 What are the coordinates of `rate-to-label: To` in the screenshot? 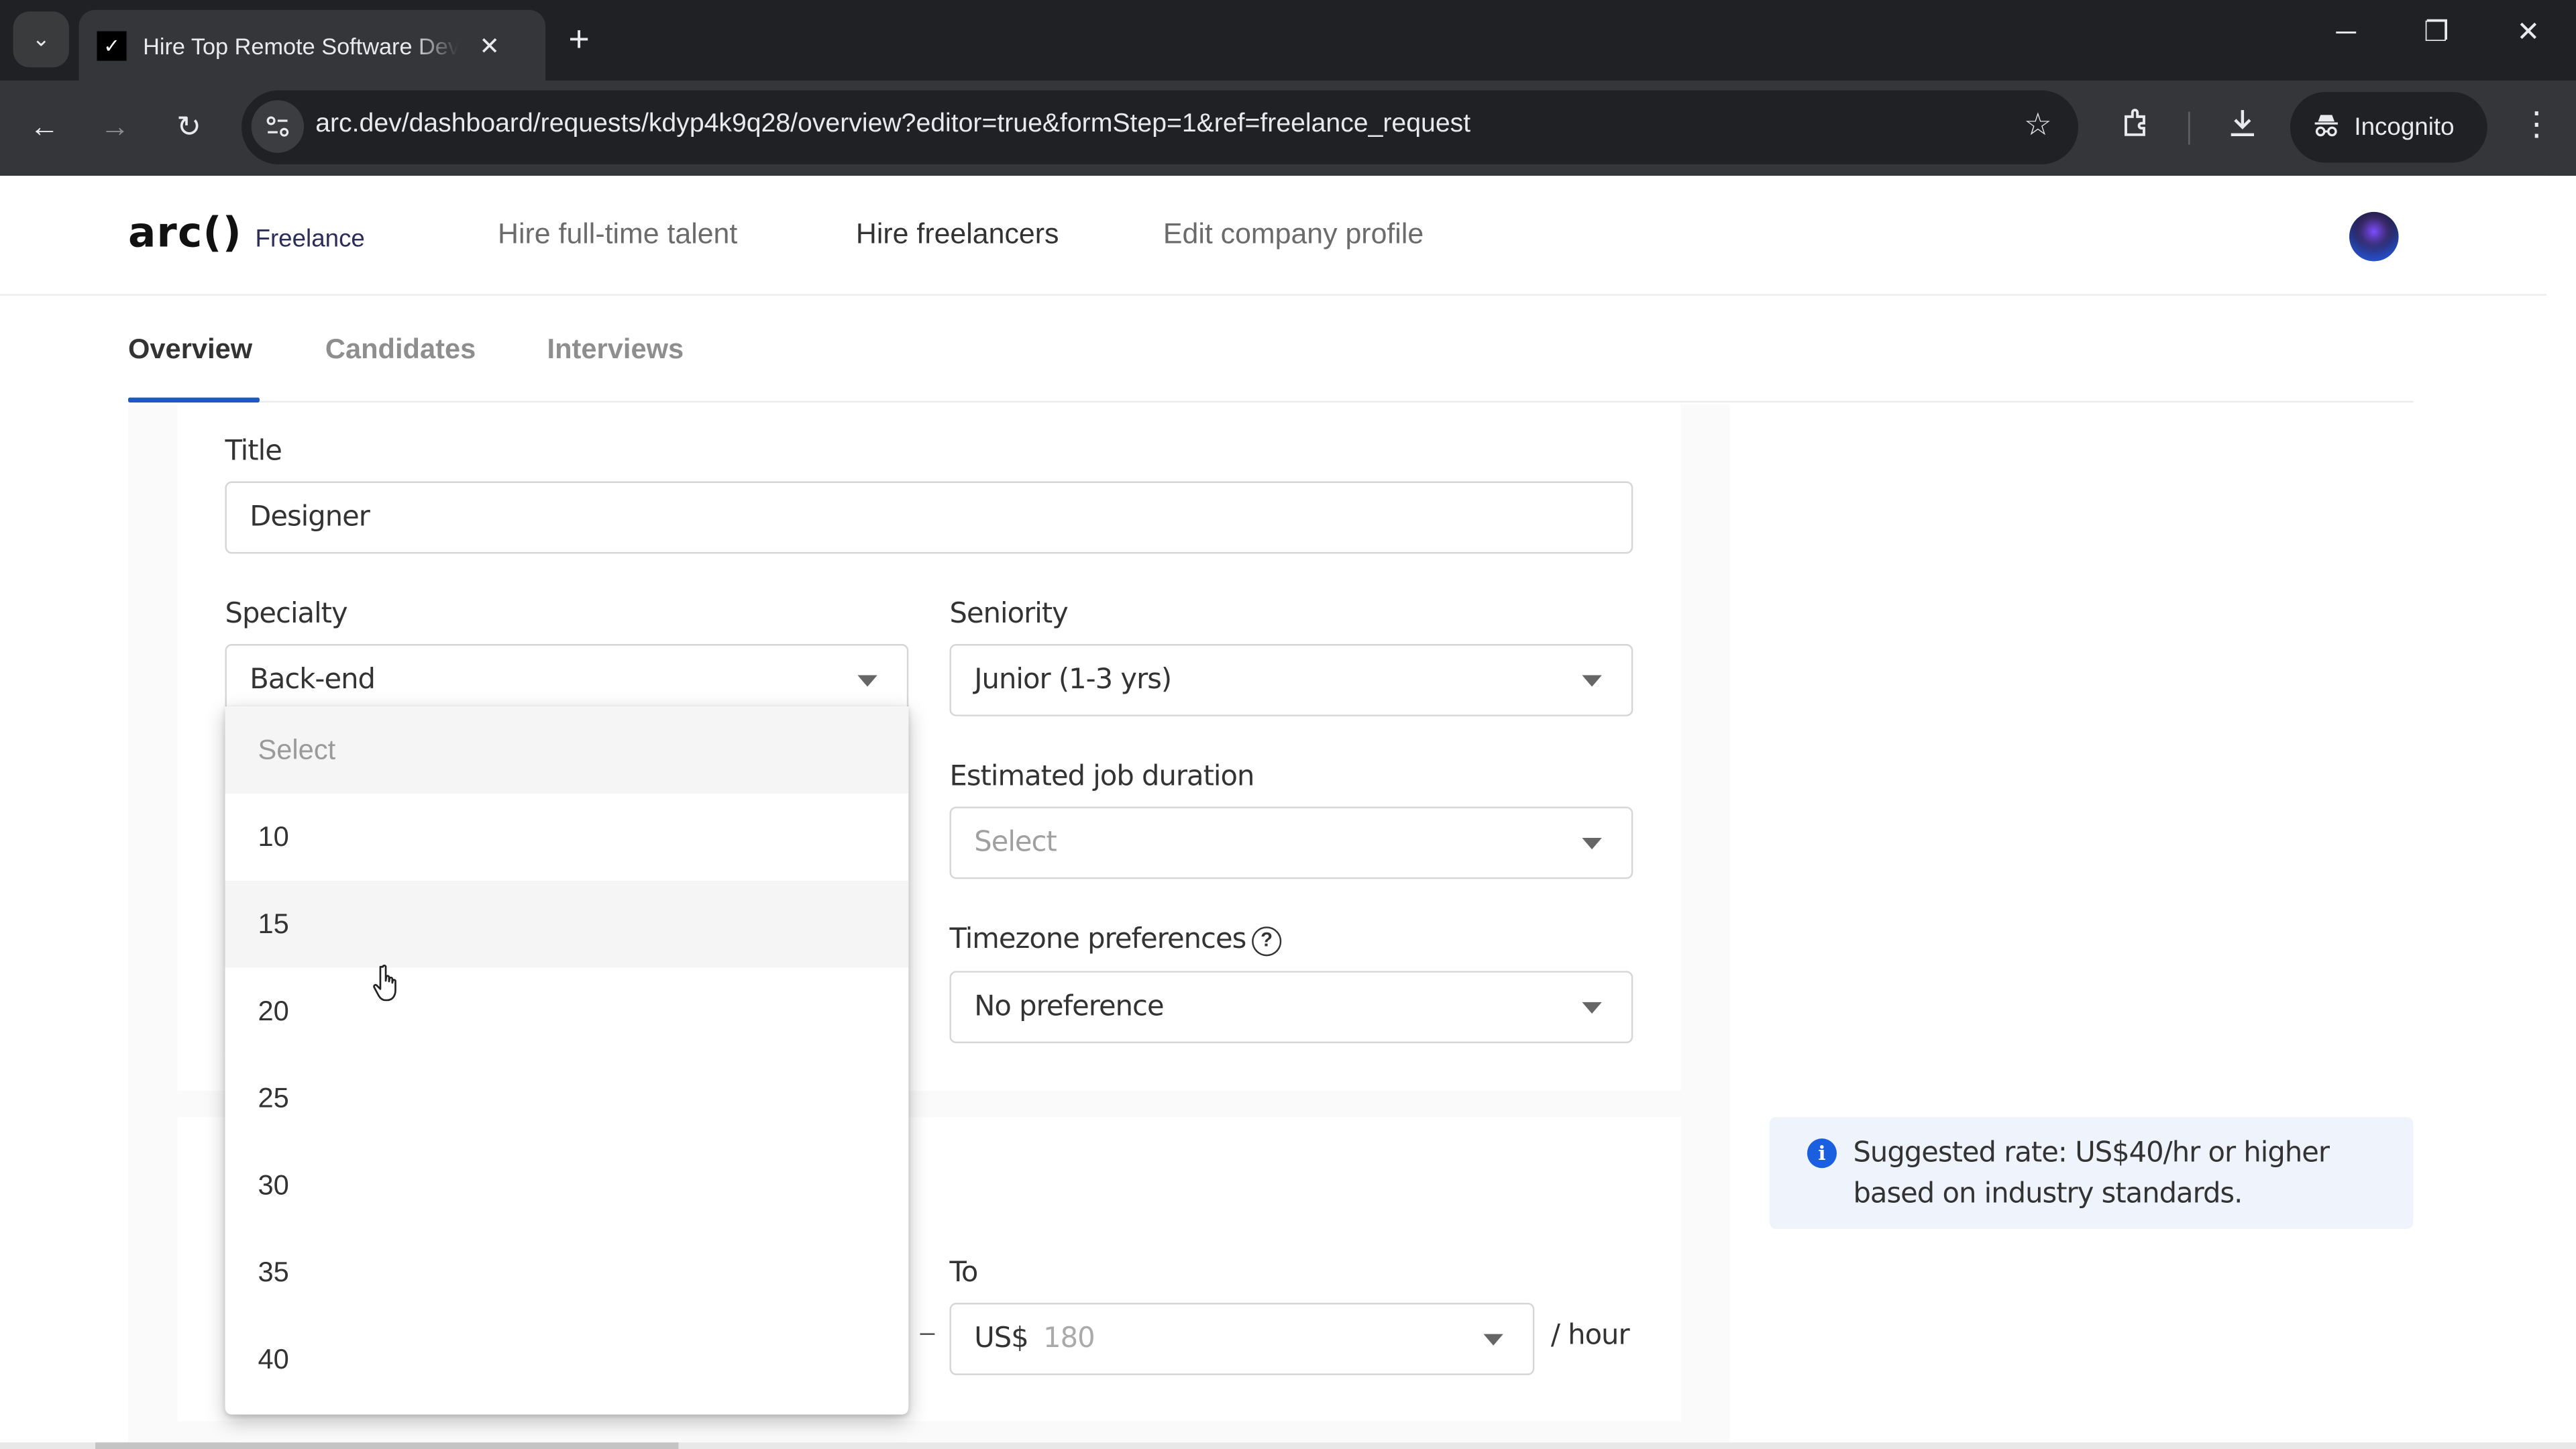 It's located at (964, 1273).